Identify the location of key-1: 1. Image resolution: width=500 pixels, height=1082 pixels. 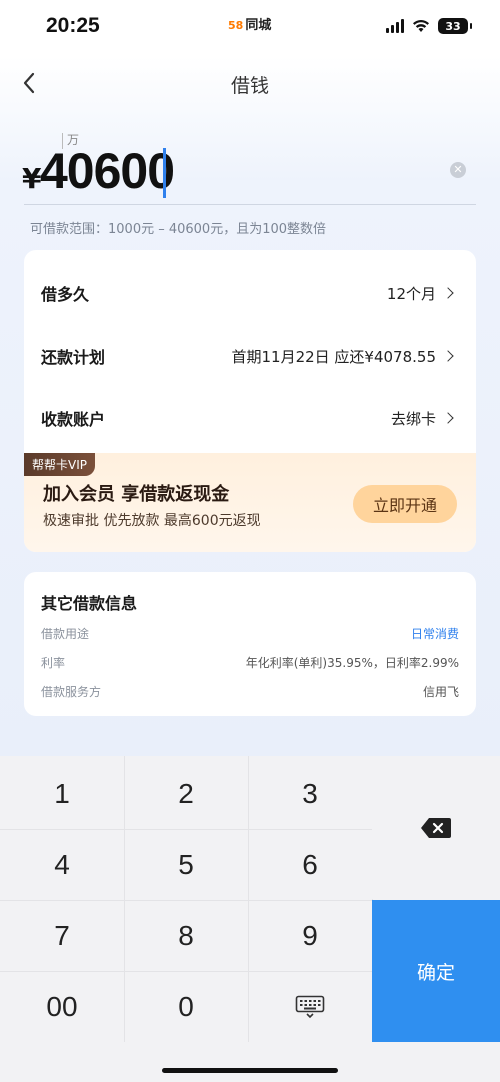
(62, 793).